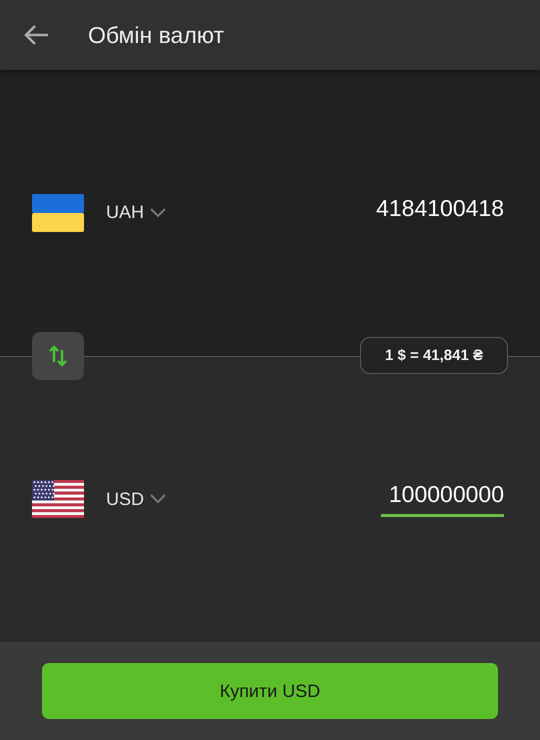 The image size is (540, 740). Describe the element at coordinates (442, 499) in the screenshot. I see `amount-field: 100000000` at that location.